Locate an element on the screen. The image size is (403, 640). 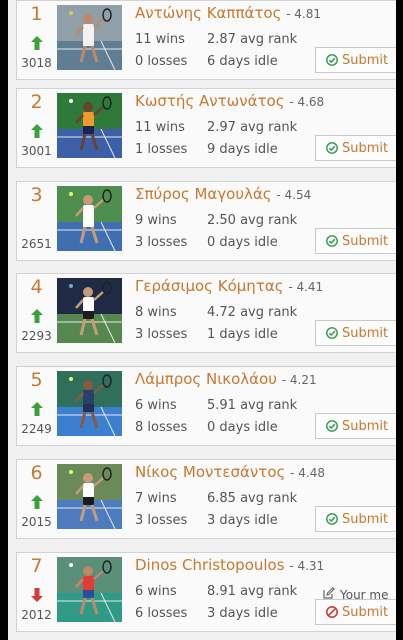
stat-idle: 1 days idle is located at coordinates (242, 334).